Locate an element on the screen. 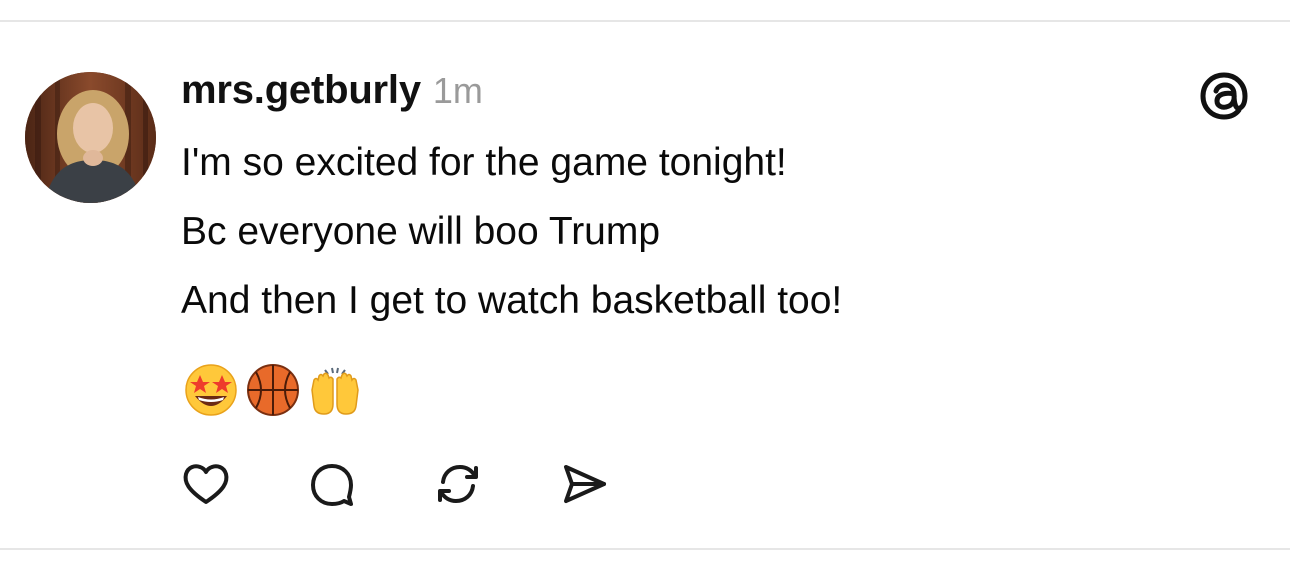 This screenshot has width=1290, height=580. emoji-row is located at coordinates (273, 389).